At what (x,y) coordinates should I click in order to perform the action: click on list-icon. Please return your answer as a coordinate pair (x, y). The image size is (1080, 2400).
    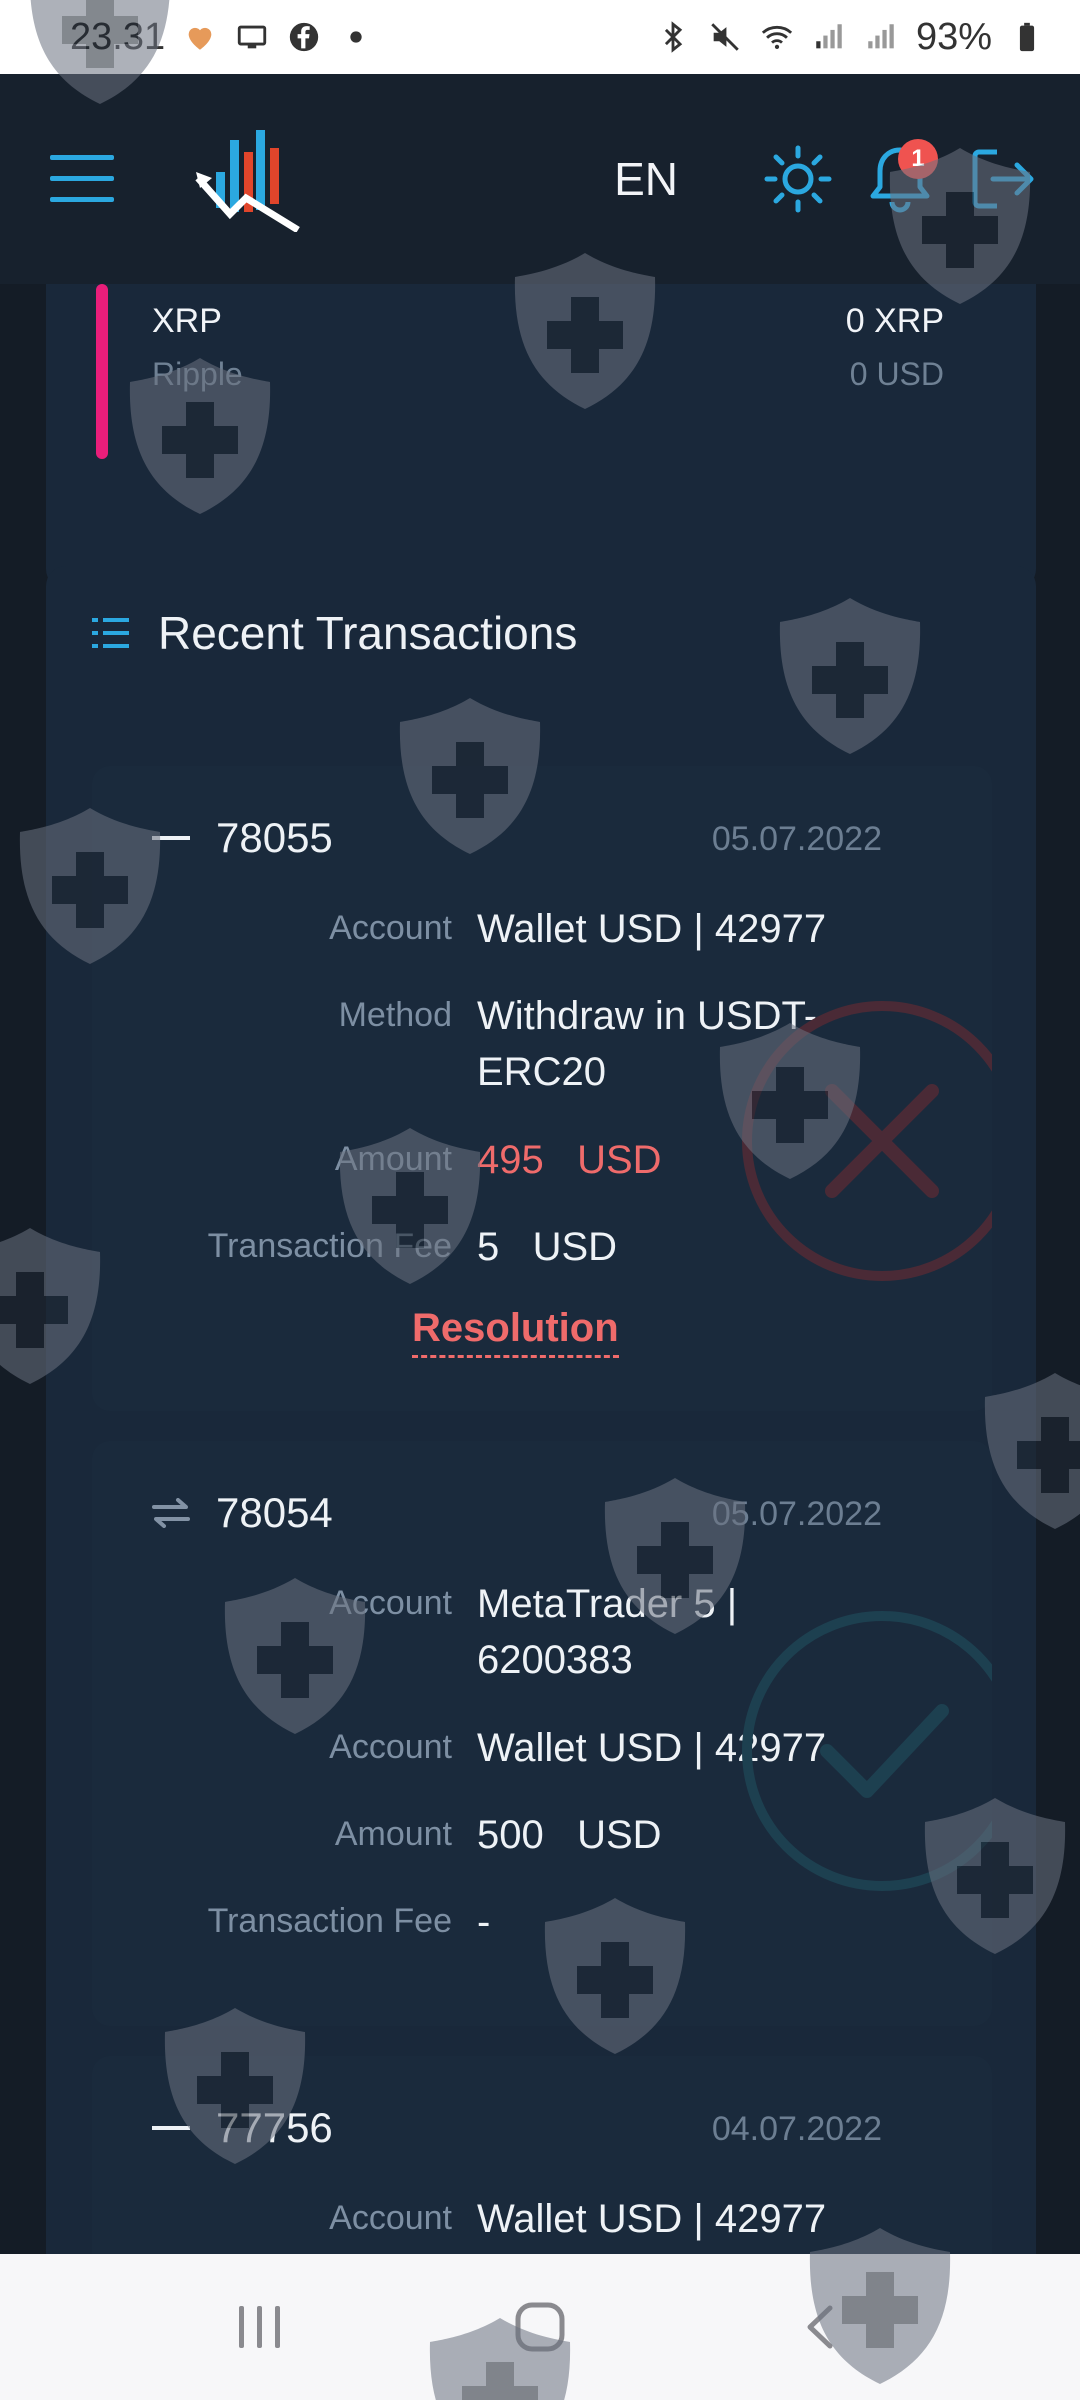
    Looking at the image, I should click on (110, 633).